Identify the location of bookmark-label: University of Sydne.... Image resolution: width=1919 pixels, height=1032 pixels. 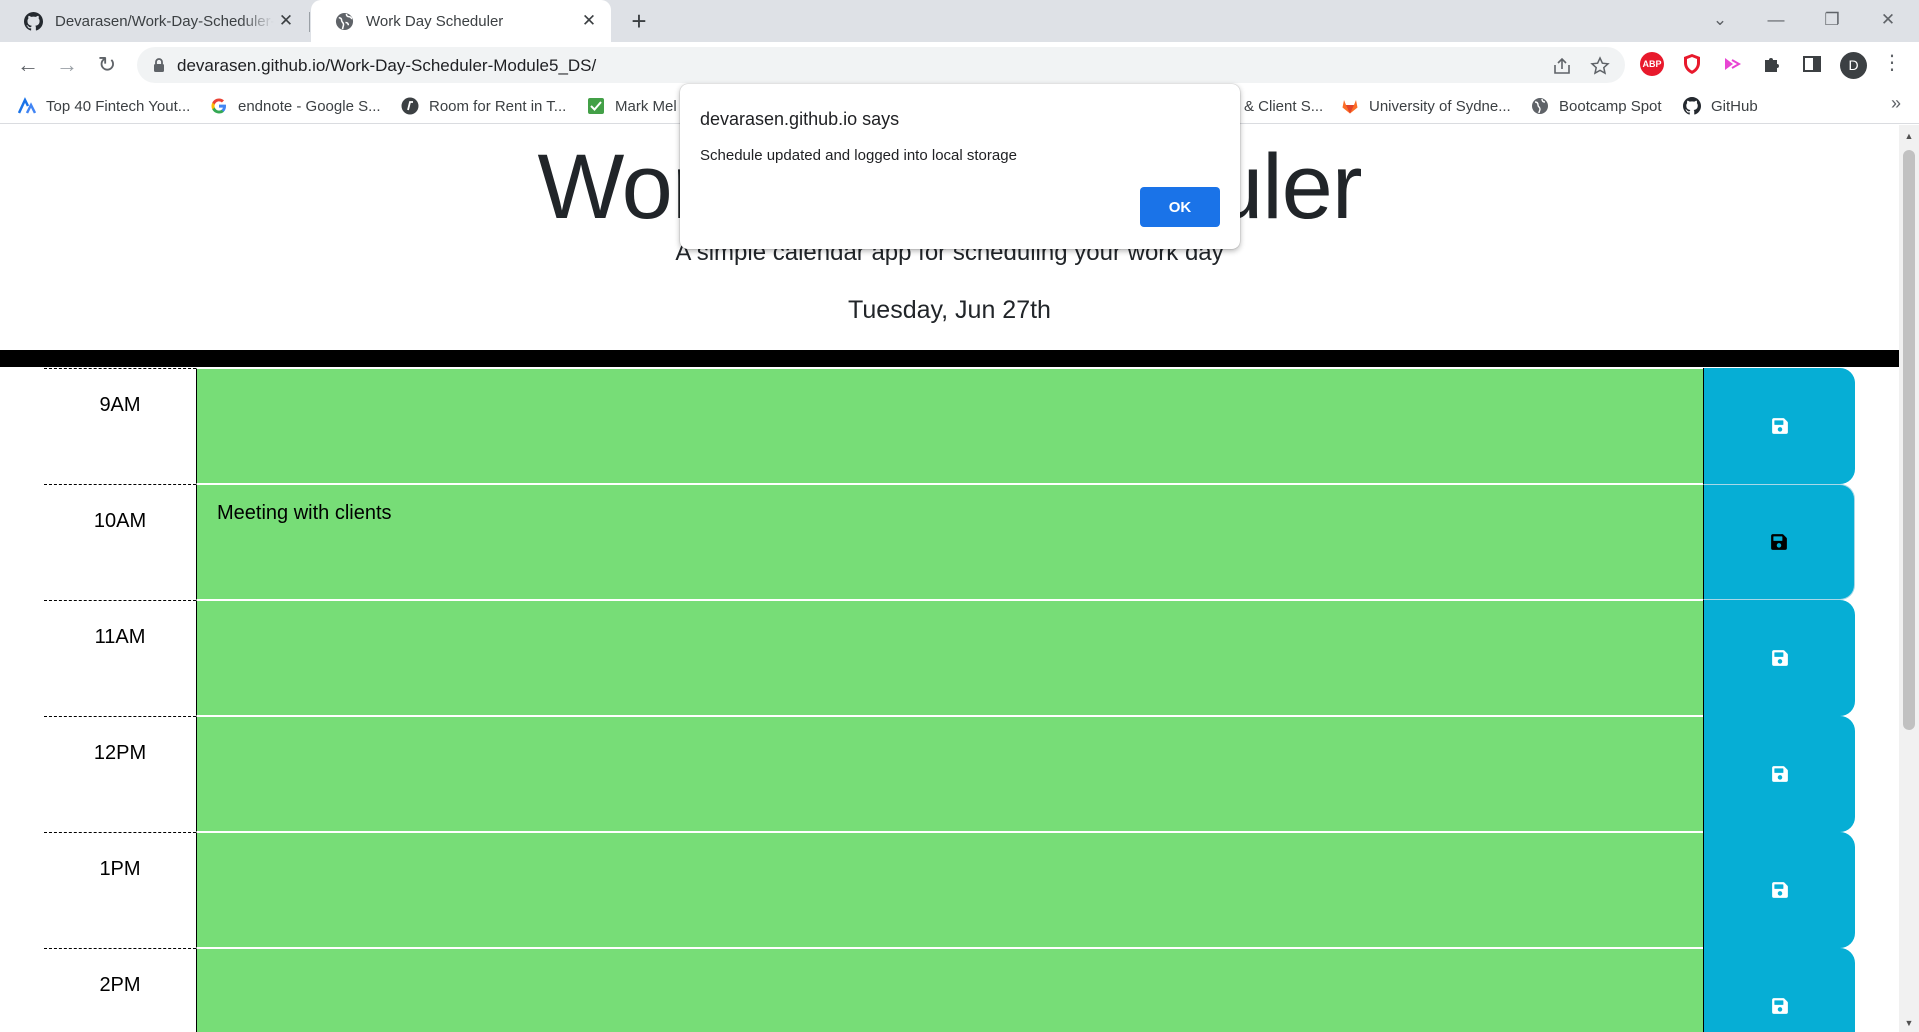
(1440, 106).